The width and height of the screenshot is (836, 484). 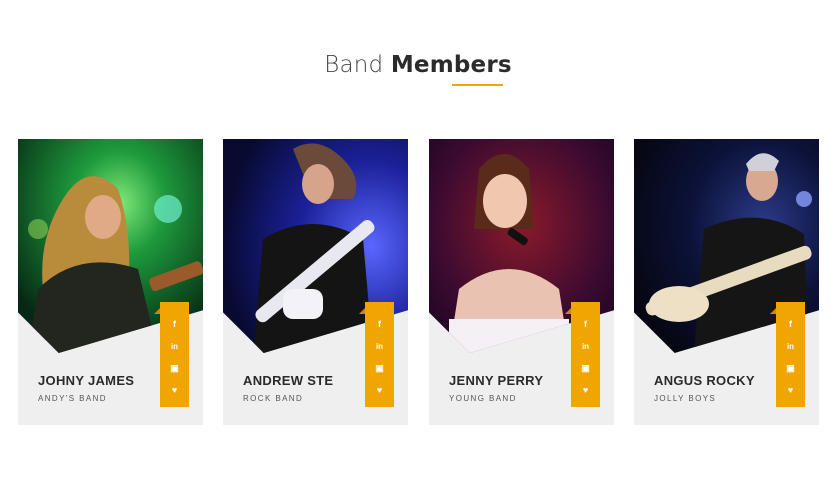 What do you see at coordinates (72, 398) in the screenshot?
I see `member-band: ANDY'S BAND` at bounding box center [72, 398].